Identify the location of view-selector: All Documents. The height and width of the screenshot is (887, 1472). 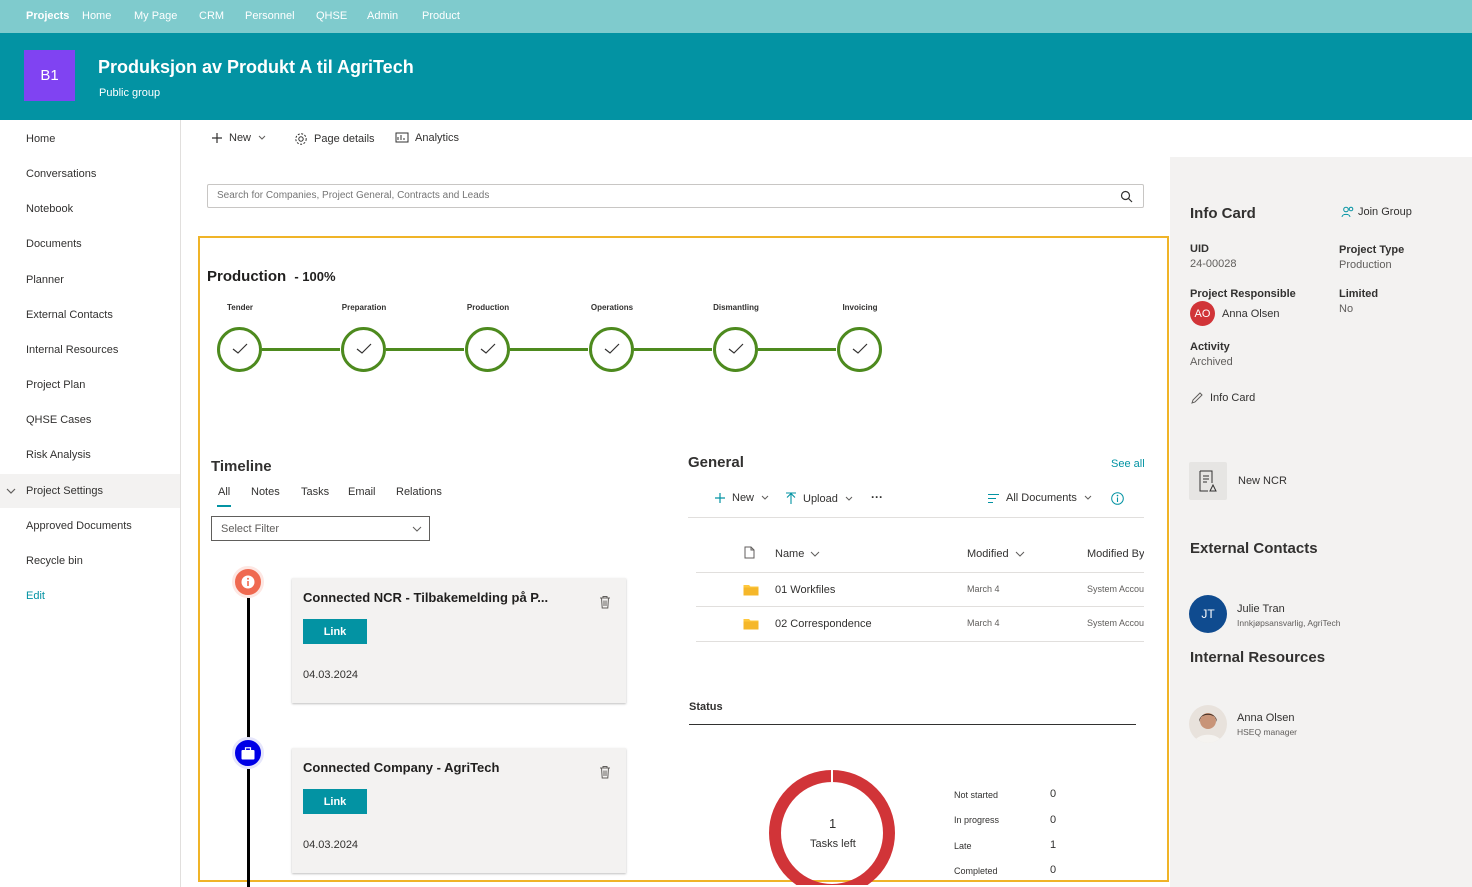
(1040, 498).